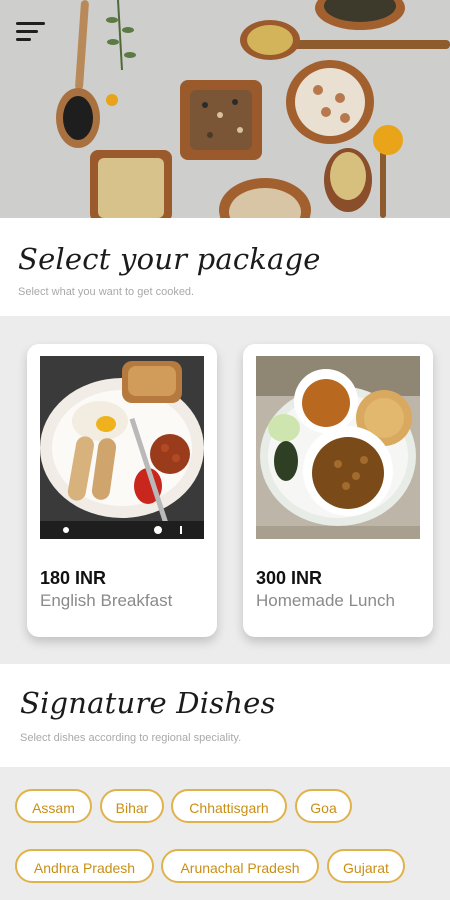 The width and height of the screenshot is (450, 900). What do you see at coordinates (106, 292) in the screenshot?
I see `package-section-subtitle: Select what you want to get cooked.` at bounding box center [106, 292].